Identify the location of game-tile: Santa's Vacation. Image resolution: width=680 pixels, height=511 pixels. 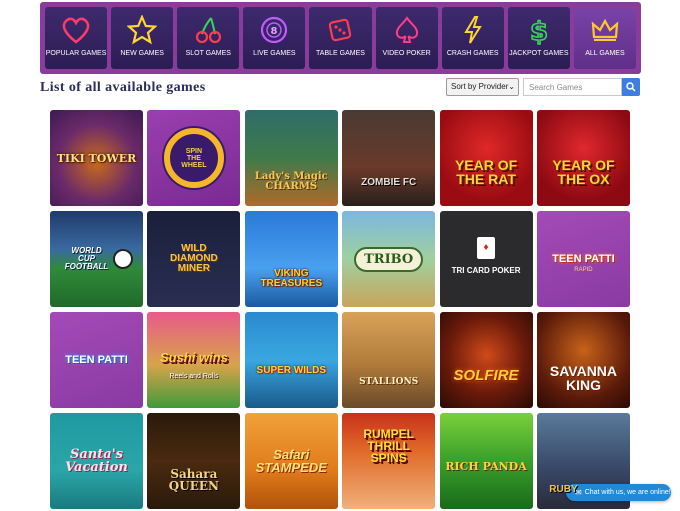
(96, 461).